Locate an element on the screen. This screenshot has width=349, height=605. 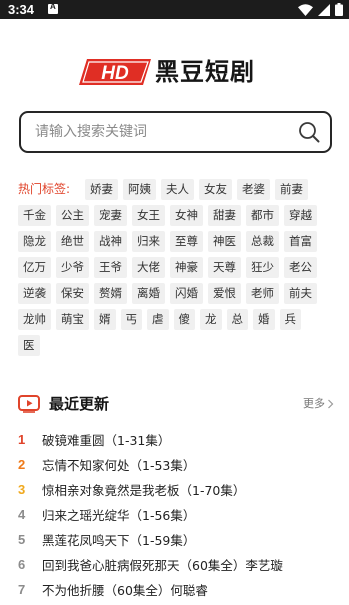
tag-chip: 大佬 is located at coordinates (148, 267).